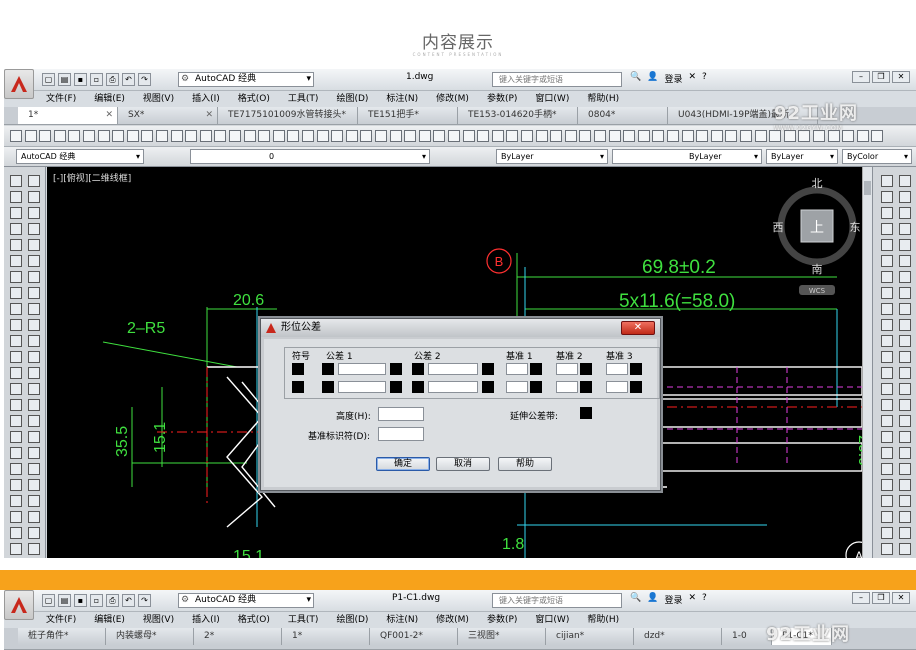 This screenshot has height=650, width=916. Describe the element at coordinates (402, 99) in the screenshot. I see `menu-dimension: 标注(N)` at that location.